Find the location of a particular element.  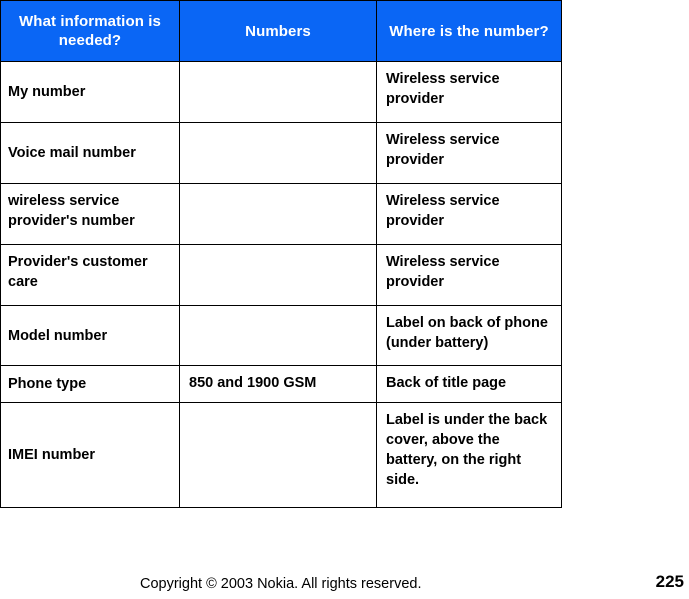

cell-info-imei-number: IMEI number is located at coordinates (90, 455).